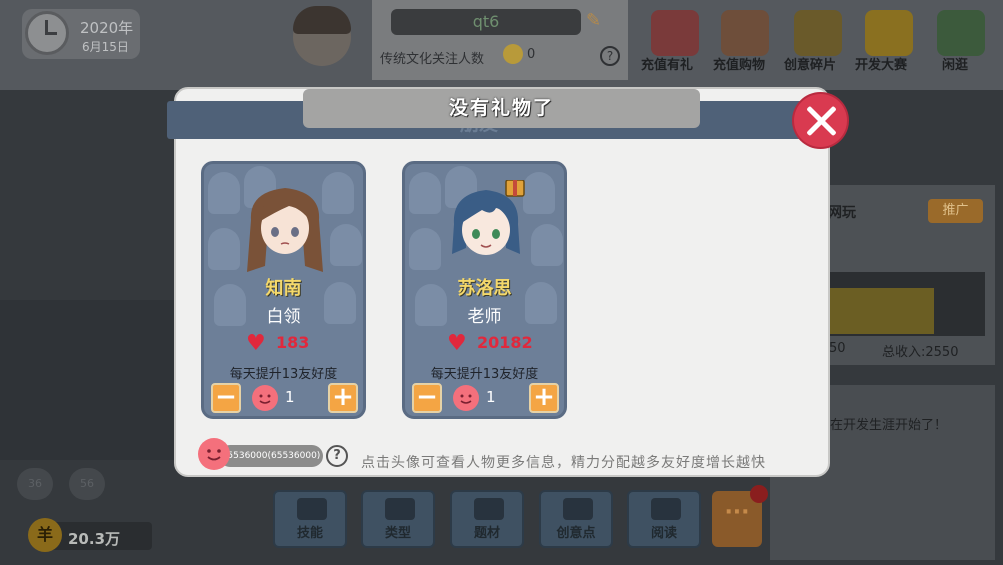 The width and height of the screenshot is (1003, 565). What do you see at coordinates (51, 33) in the screenshot?
I see `clock-hand` at bounding box center [51, 33].